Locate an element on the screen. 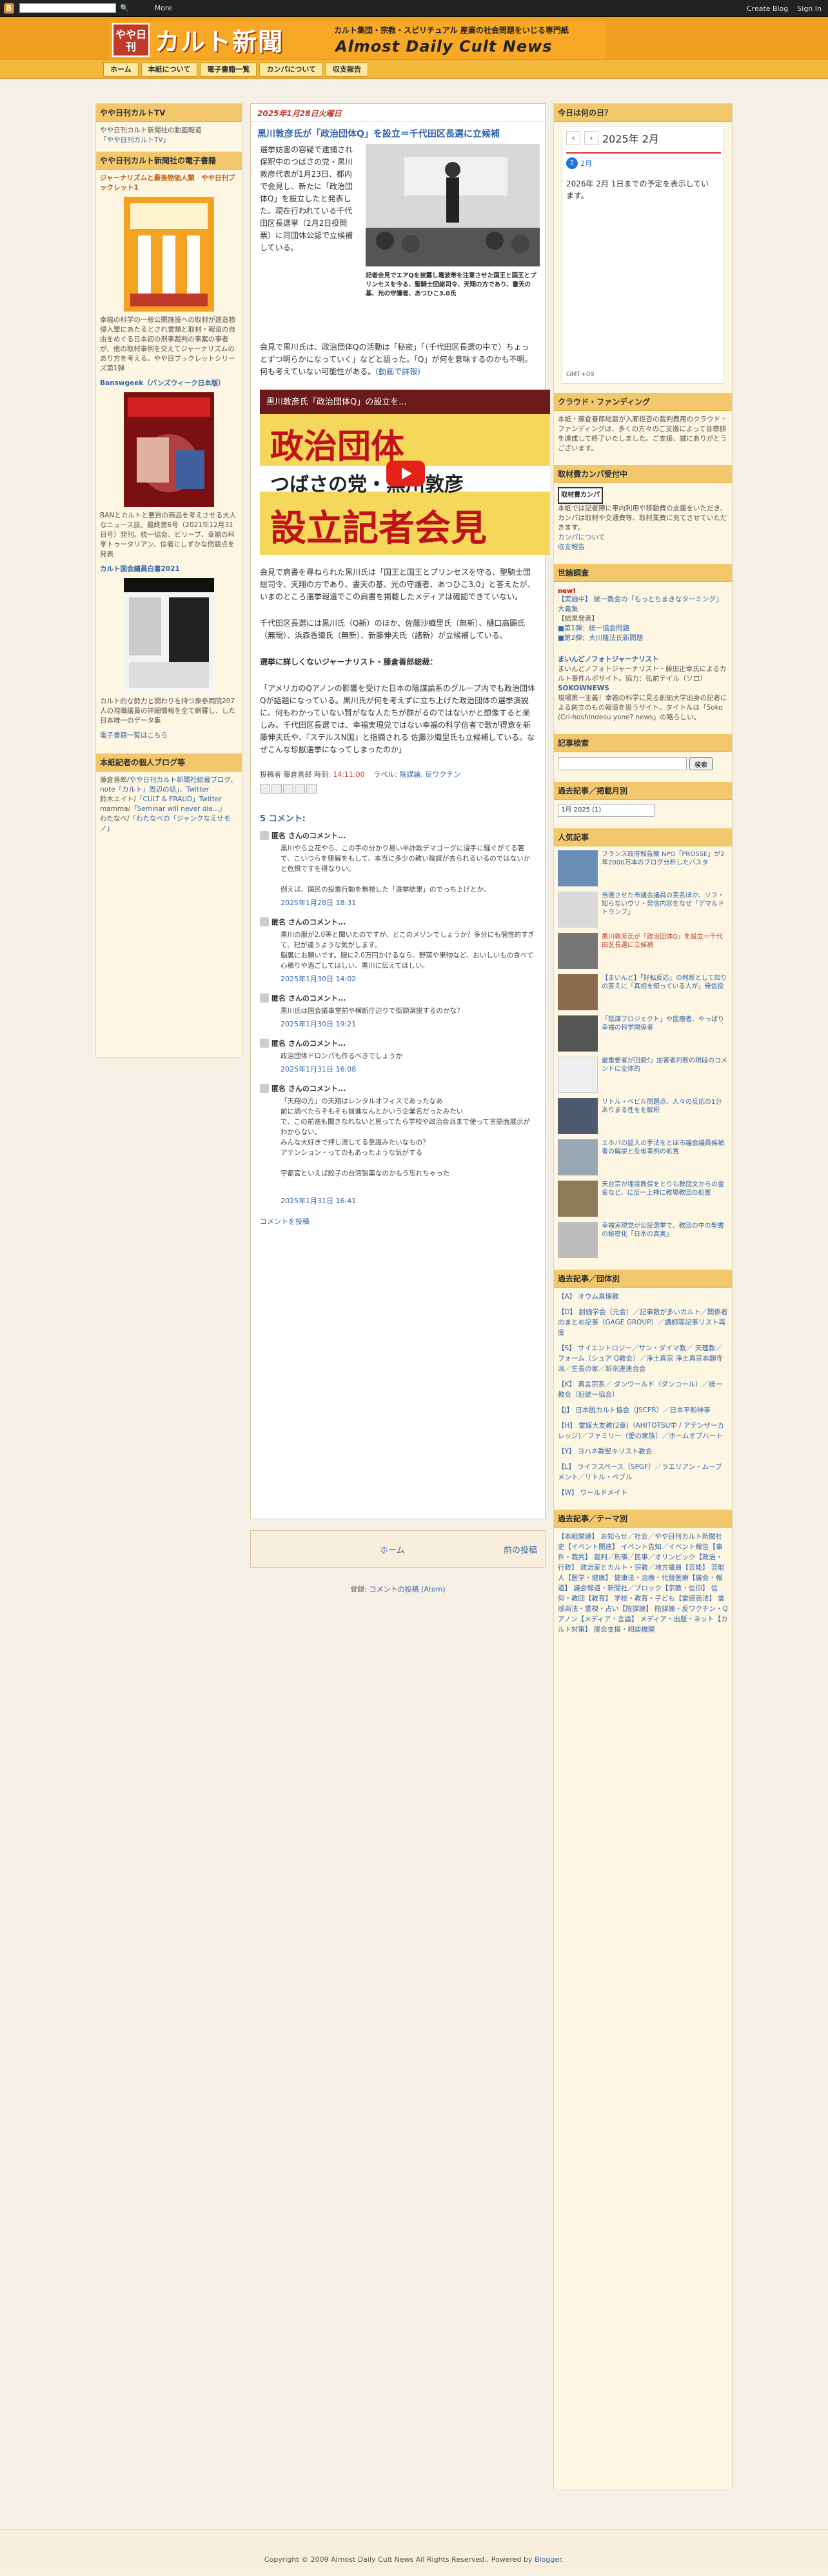 Image resolution: width=828 pixels, height=2576 pixels. archive-select: 1月 2025 (1) is located at coordinates (606, 810).